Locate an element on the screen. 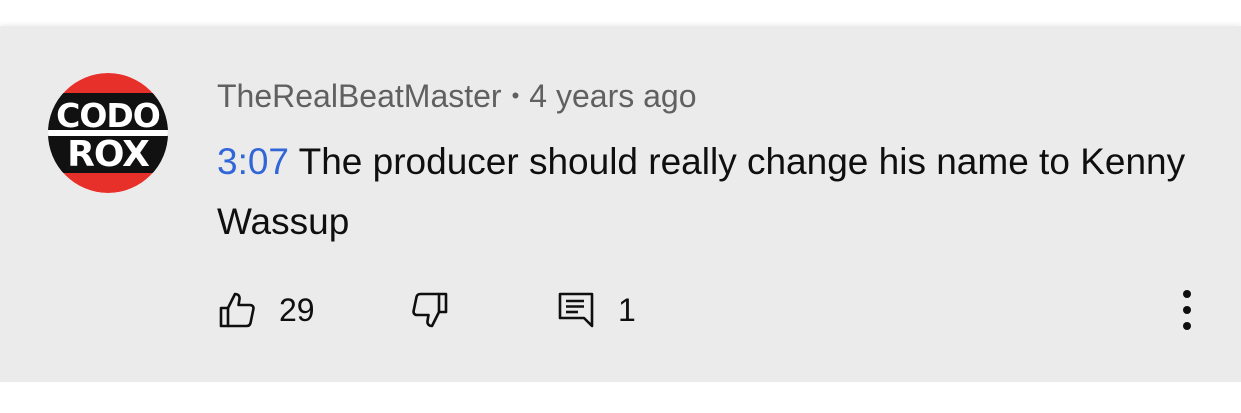  like-button: 29 is located at coordinates (266, 310).